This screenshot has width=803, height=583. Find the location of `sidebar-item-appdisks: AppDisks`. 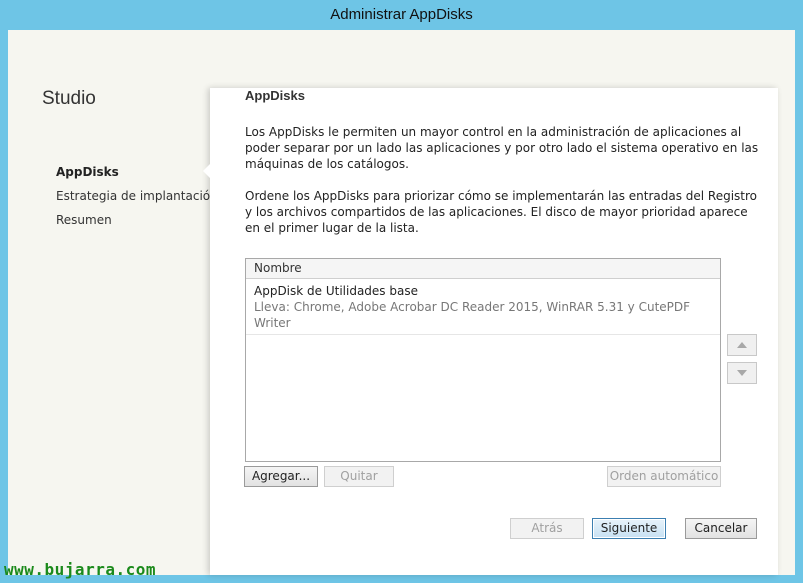

sidebar-item-appdisks: AppDisks is located at coordinates (137, 176).